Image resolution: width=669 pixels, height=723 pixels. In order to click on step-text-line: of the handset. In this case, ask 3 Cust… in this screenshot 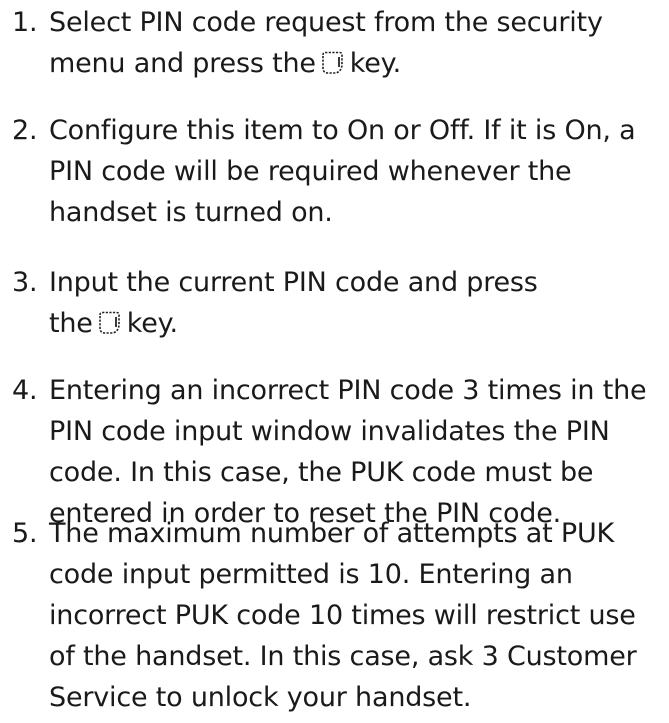, I will do `click(343, 656)`.